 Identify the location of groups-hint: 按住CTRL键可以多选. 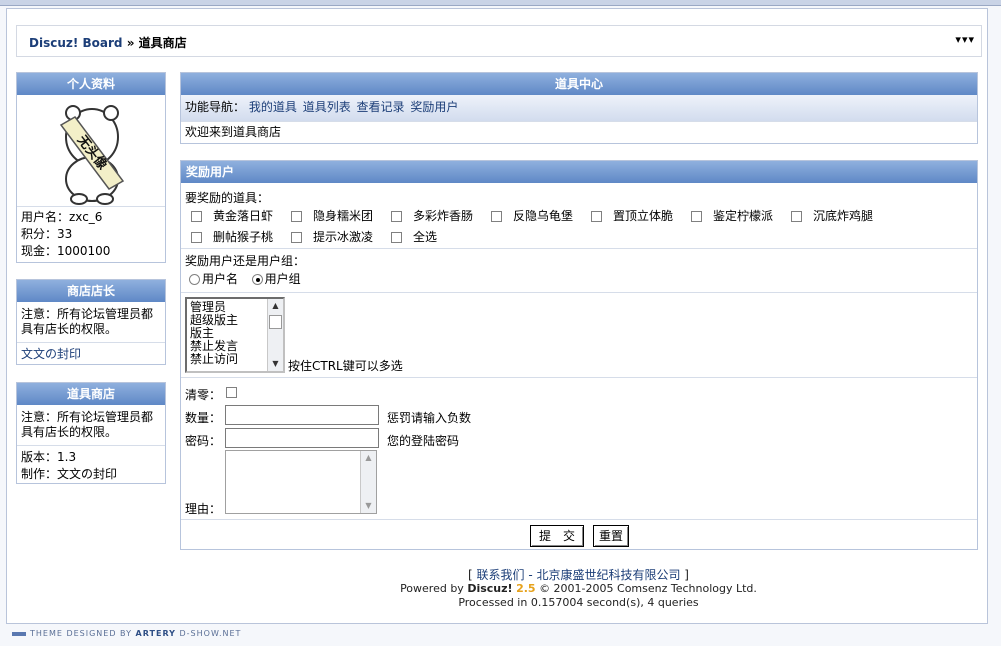
(345, 366).